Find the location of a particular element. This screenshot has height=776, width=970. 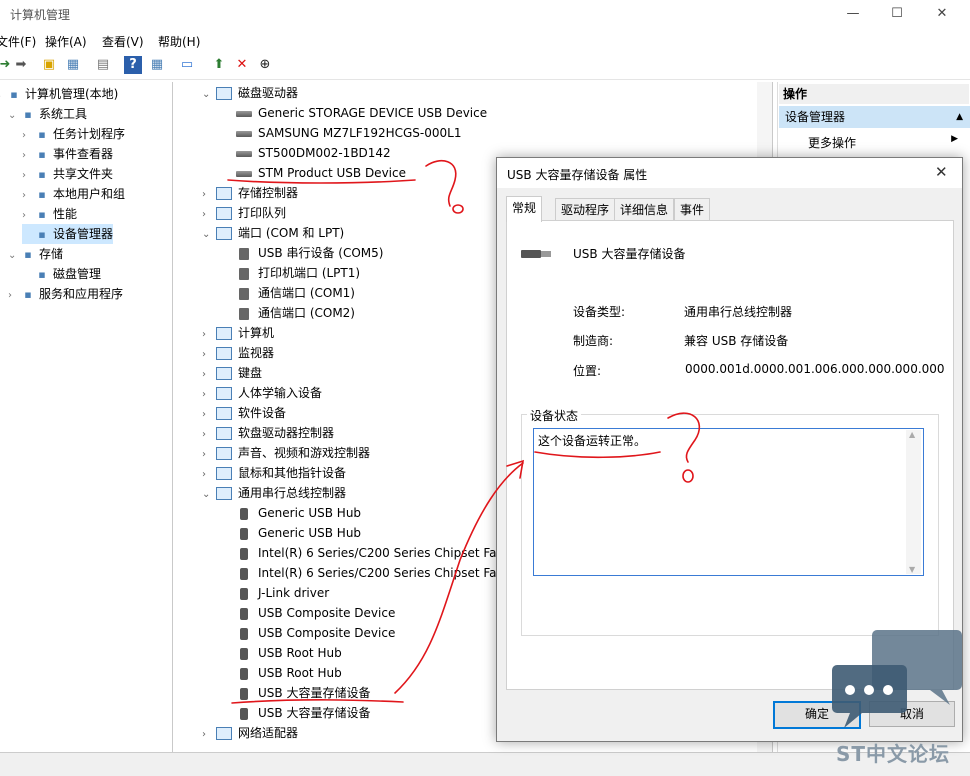

tree-item: › ▪ 任务计划程序 is located at coordinates (73, 134).